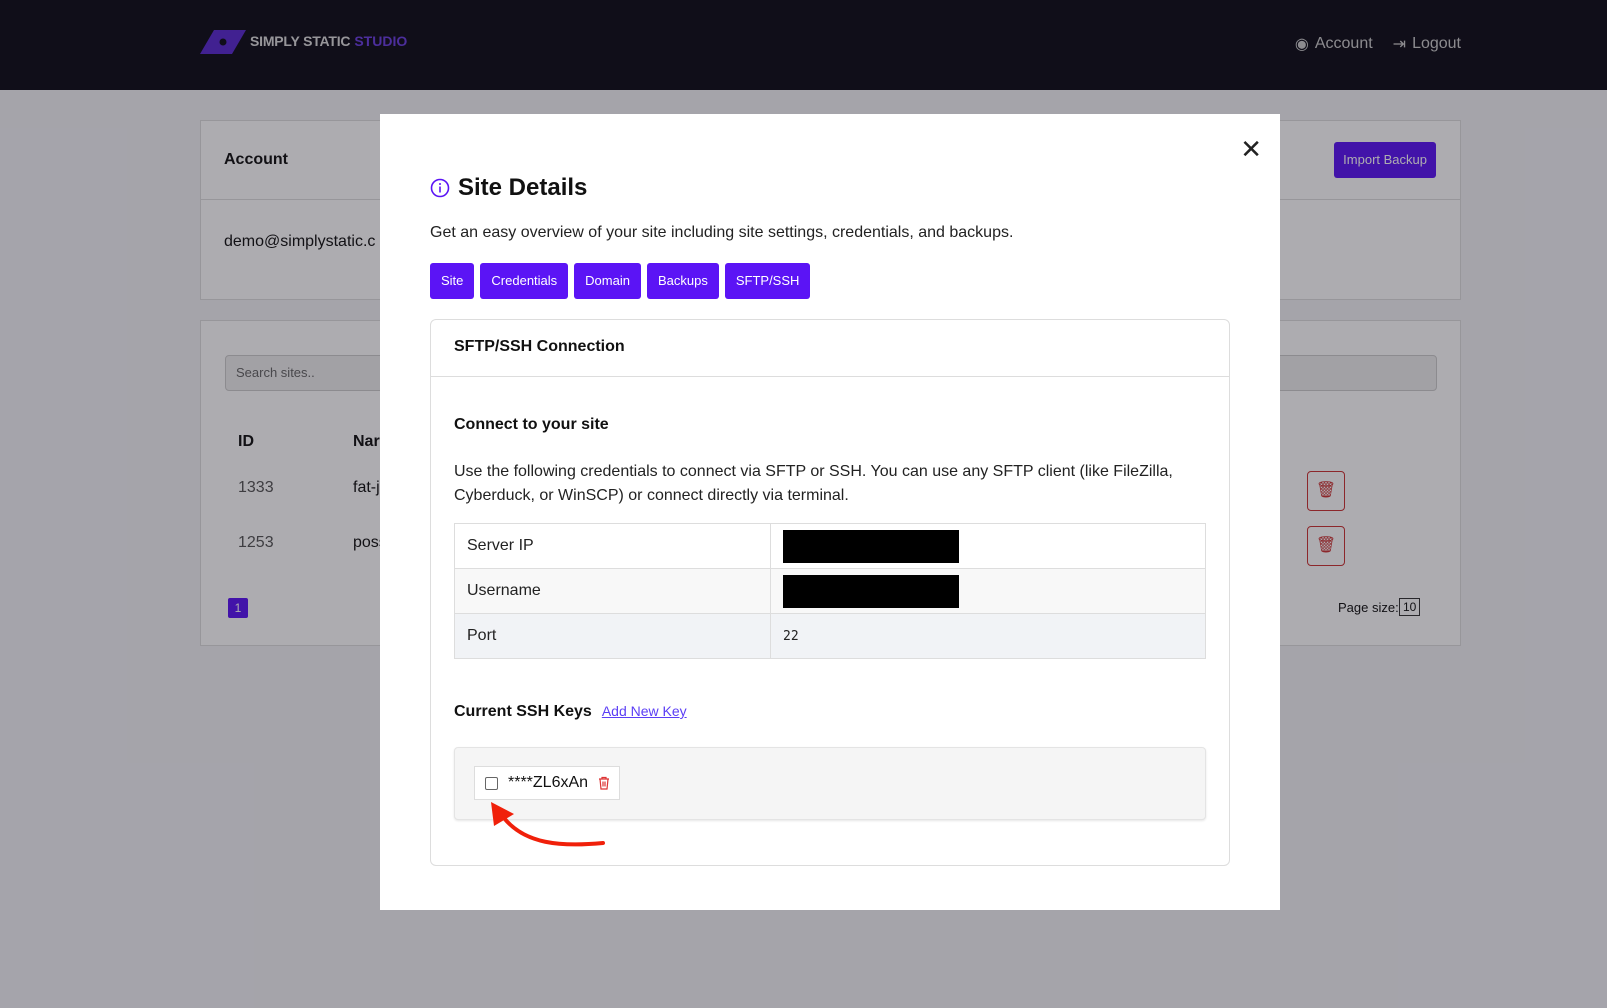 The width and height of the screenshot is (1607, 1008). What do you see at coordinates (256, 542) in the screenshot?
I see `row-id: 1253` at bounding box center [256, 542].